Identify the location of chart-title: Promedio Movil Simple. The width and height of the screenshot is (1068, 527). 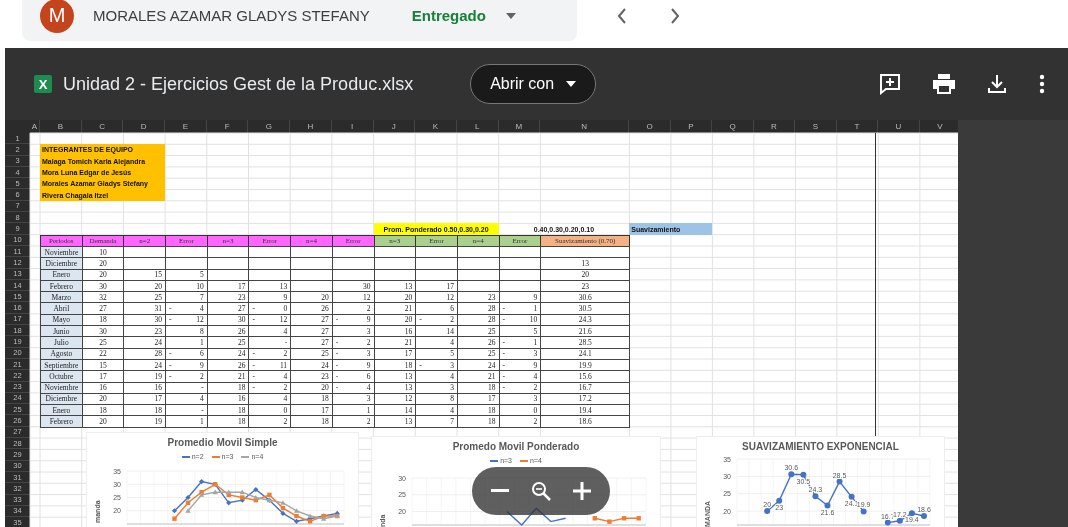
(222, 442).